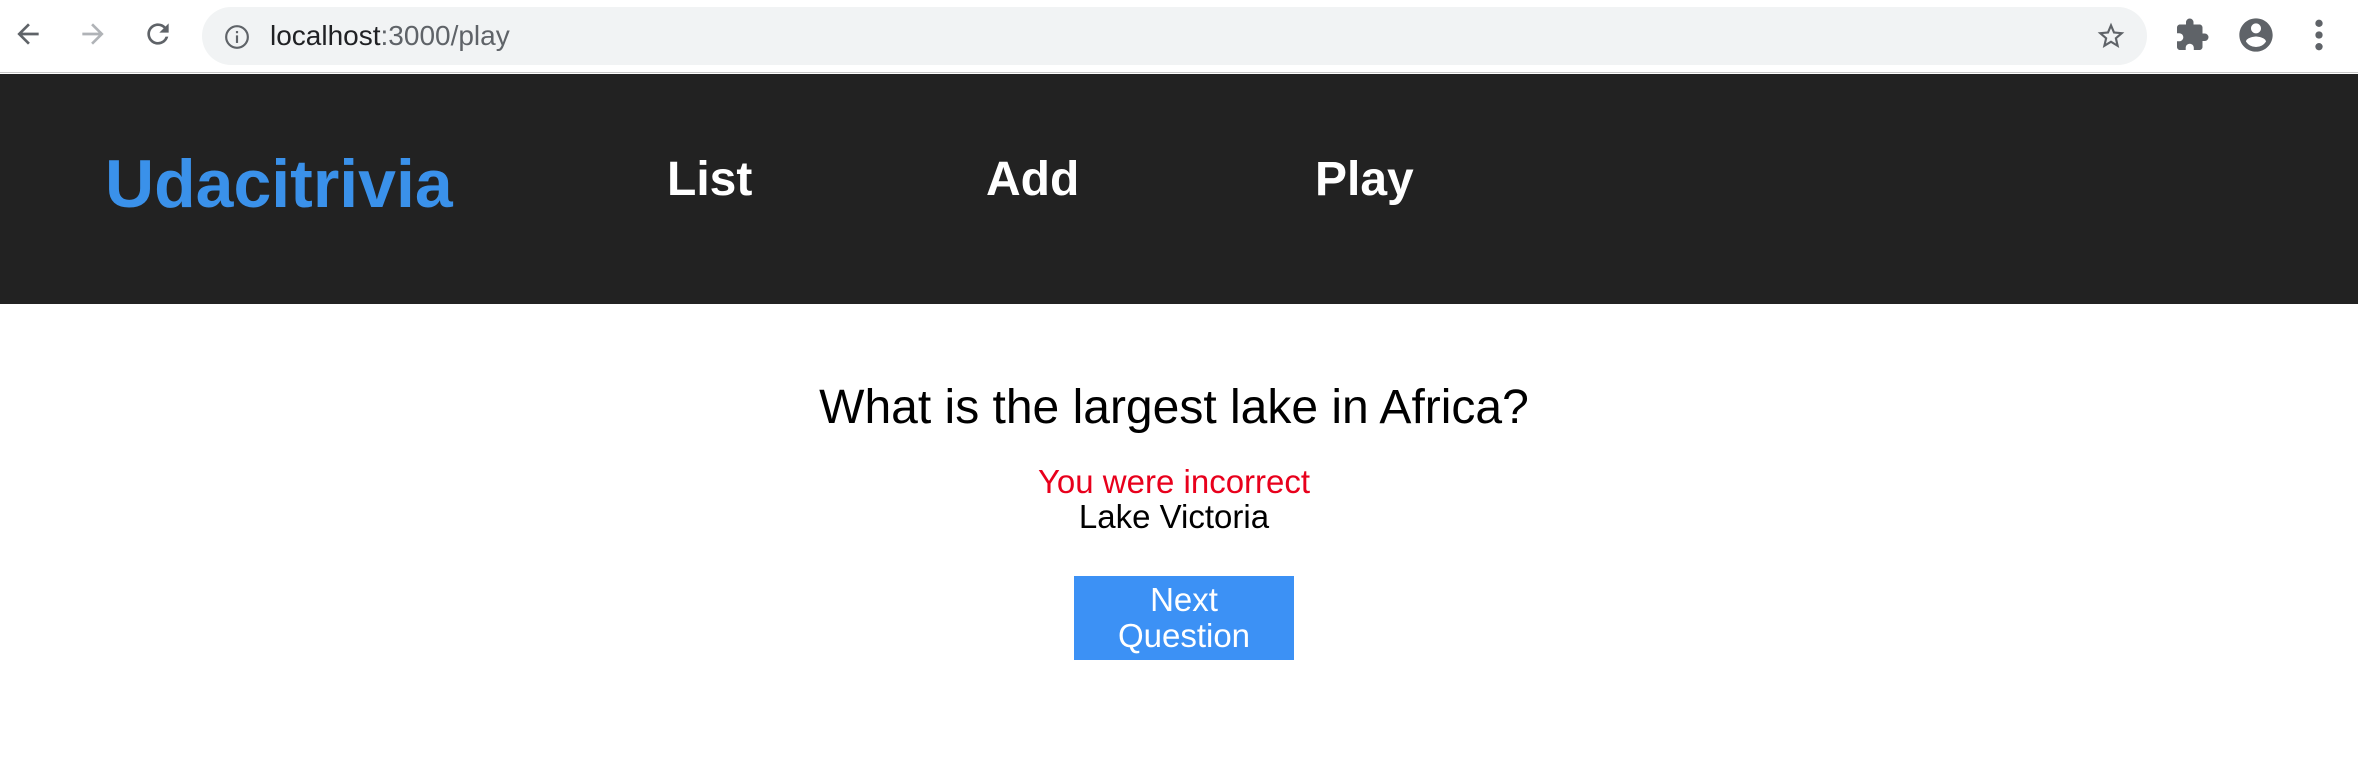 This screenshot has width=2358, height=782. What do you see at coordinates (1364, 180) in the screenshot?
I see `nav-play-link: Play` at bounding box center [1364, 180].